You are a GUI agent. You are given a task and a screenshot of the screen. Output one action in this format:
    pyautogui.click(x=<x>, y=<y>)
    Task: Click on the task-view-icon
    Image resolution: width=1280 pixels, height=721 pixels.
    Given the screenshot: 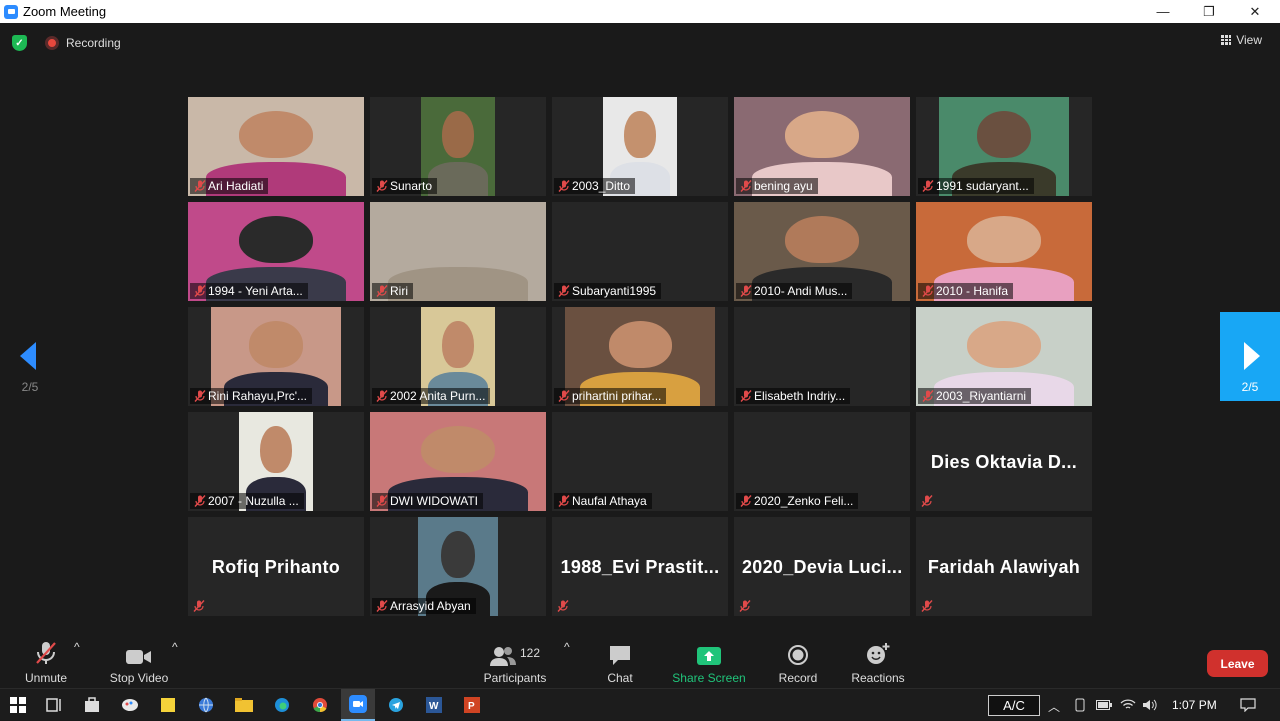 What is the action you would take?
    pyautogui.click(x=54, y=705)
    